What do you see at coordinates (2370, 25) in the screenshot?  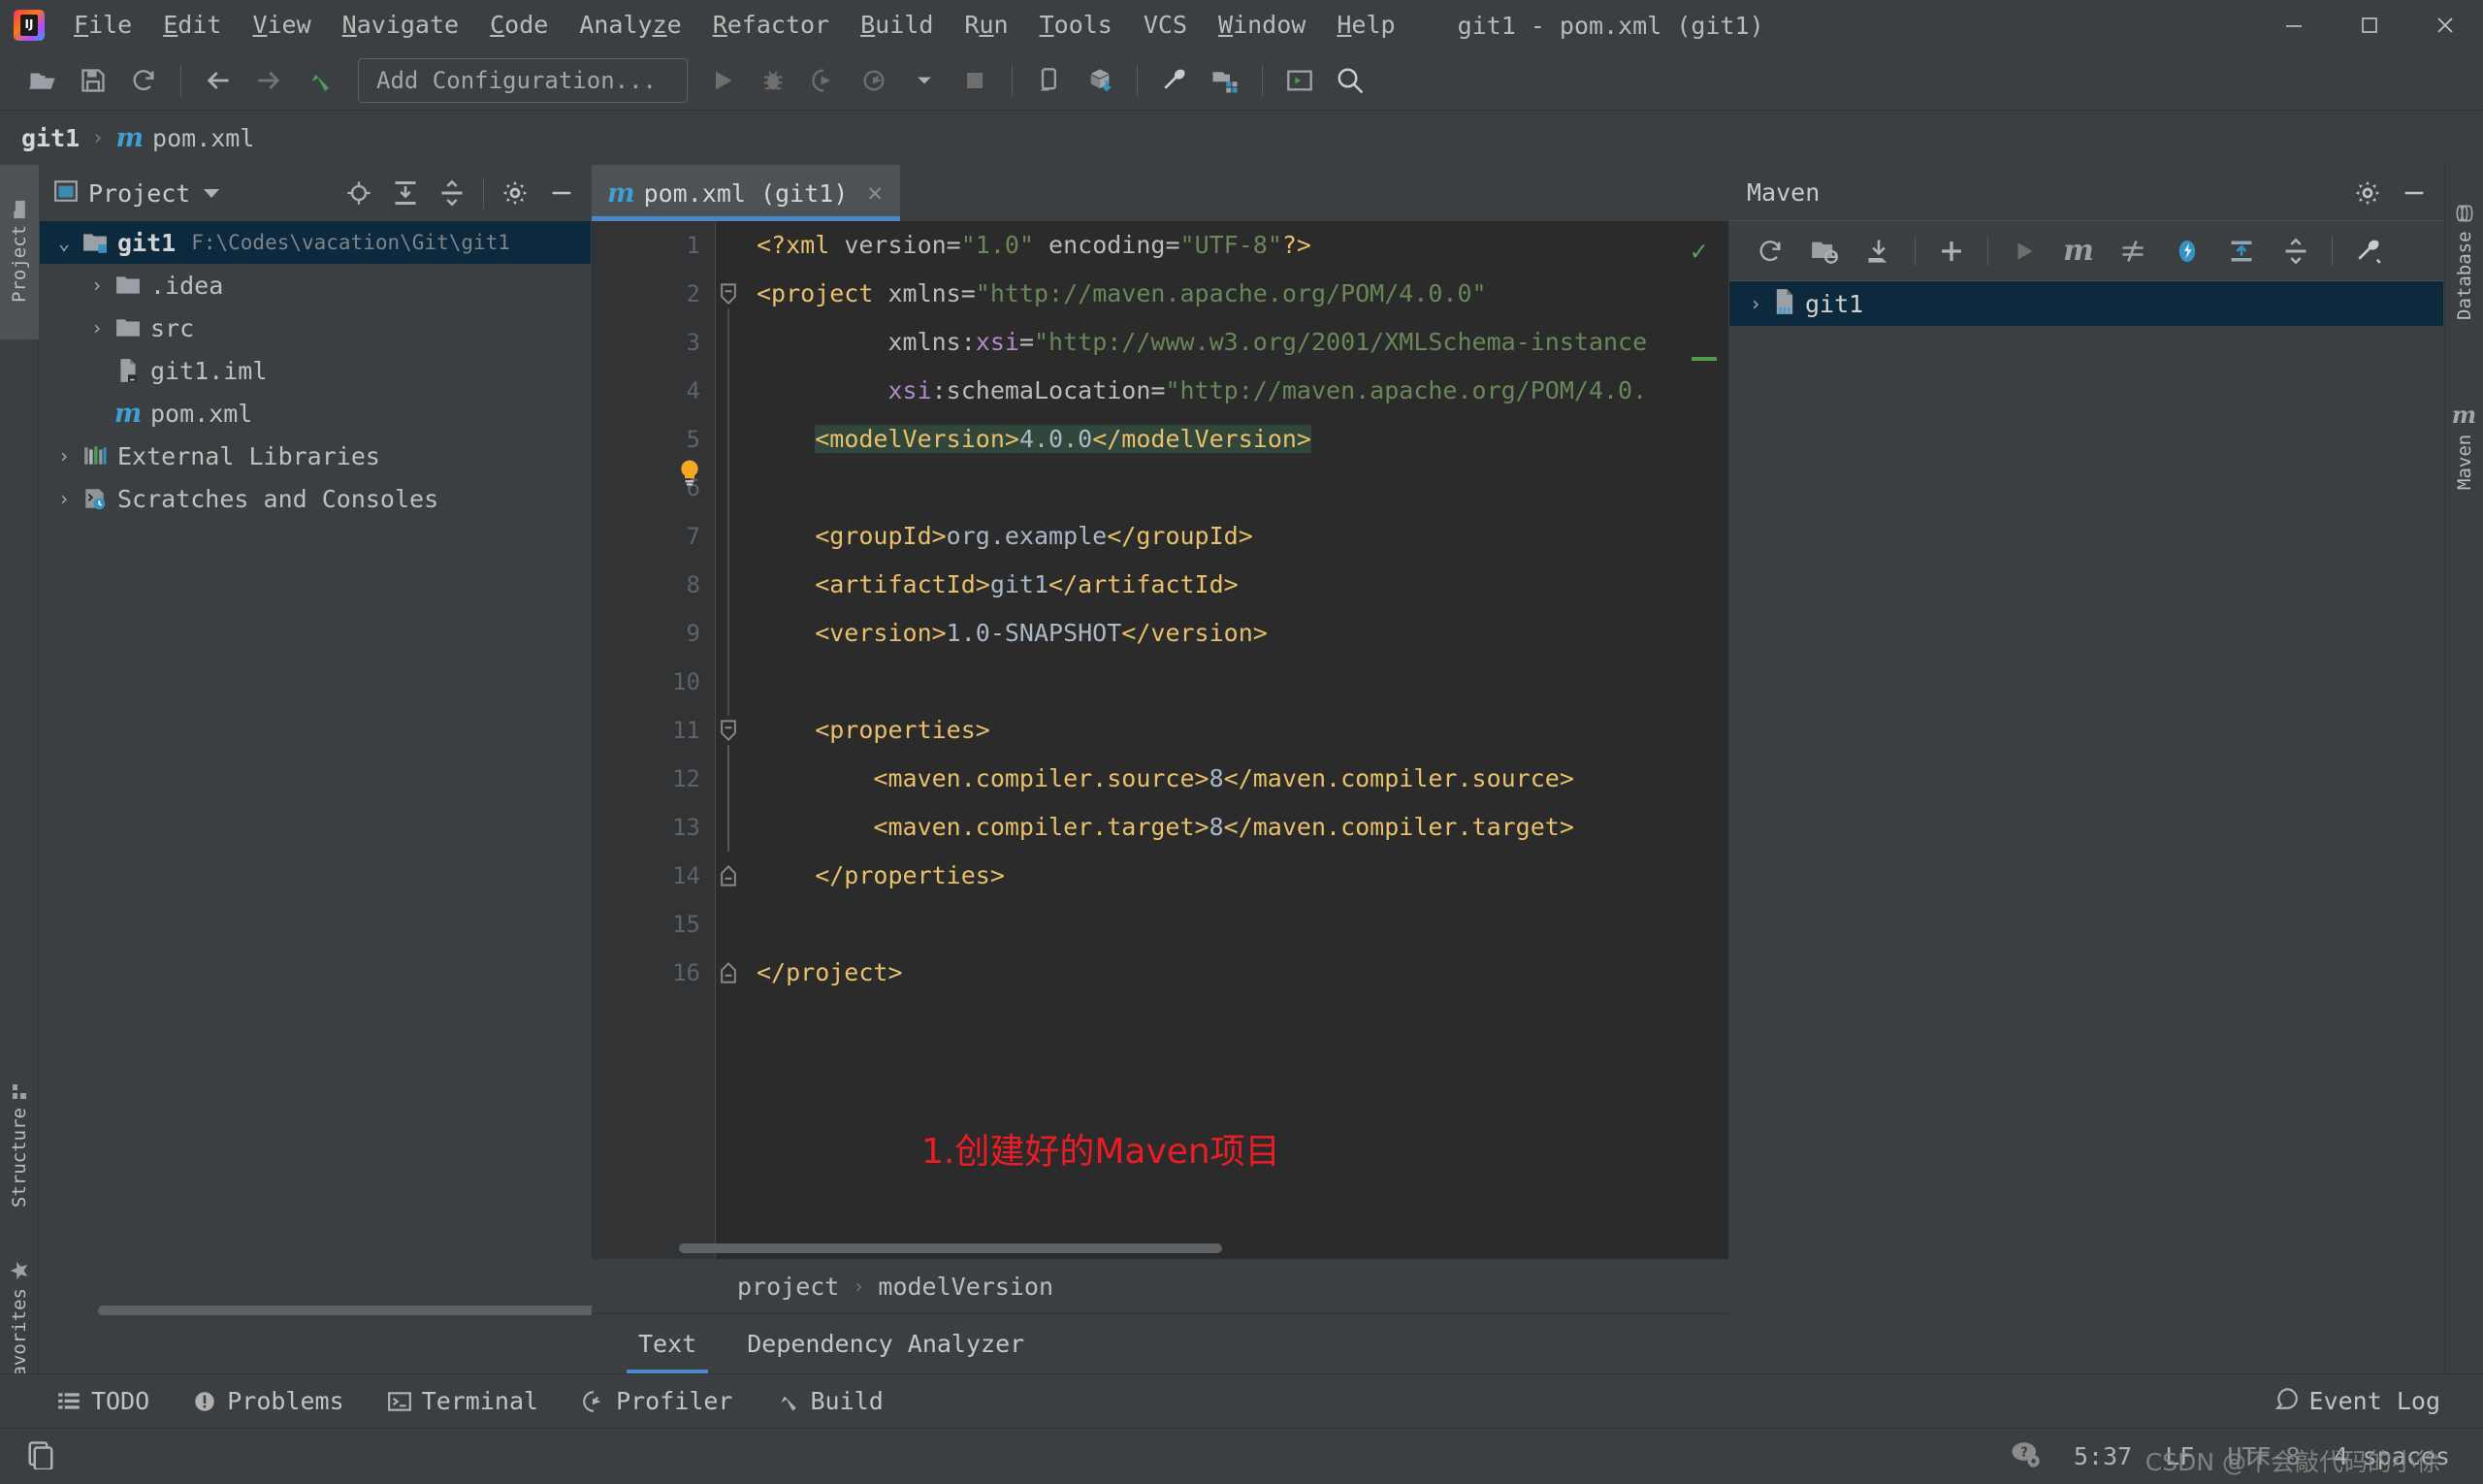 I see `maximize-icon` at bounding box center [2370, 25].